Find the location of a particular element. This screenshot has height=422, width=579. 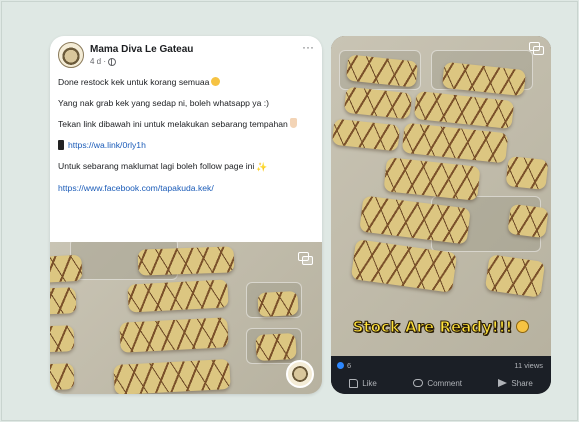

pointing-down-icon is located at coordinates (293, 123).